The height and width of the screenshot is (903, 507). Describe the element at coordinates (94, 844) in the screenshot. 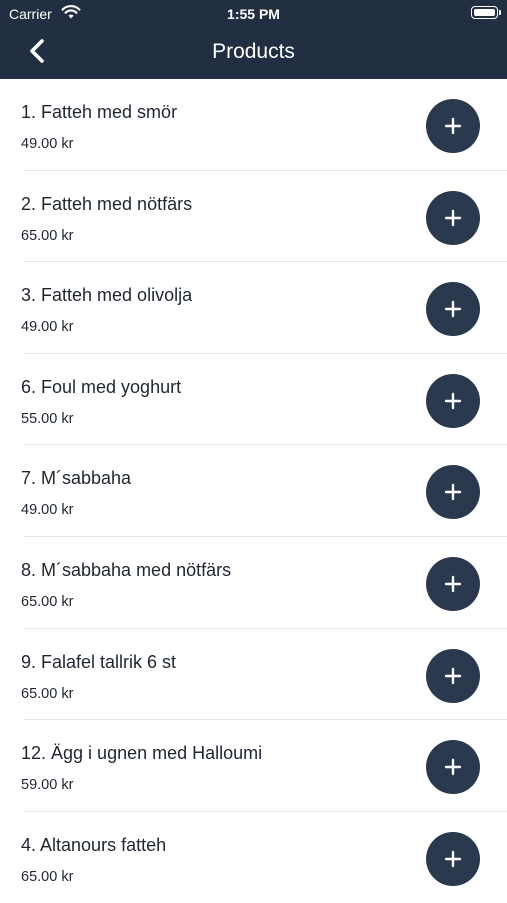

I see `product-name: 4. Altanours fatteh` at that location.